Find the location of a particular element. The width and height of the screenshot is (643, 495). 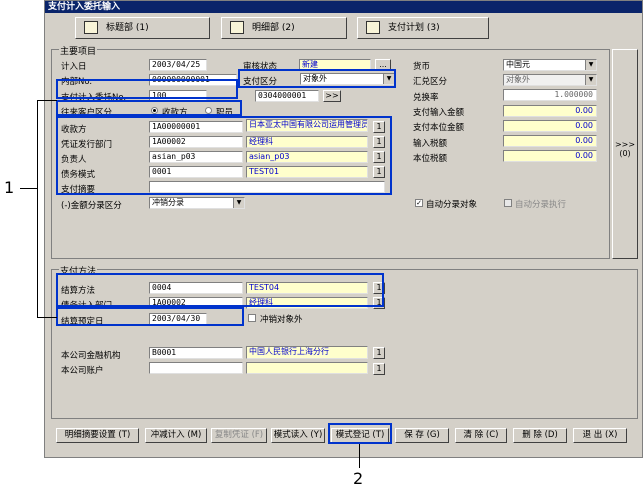

ledger-icon is located at coordinates (237, 27).